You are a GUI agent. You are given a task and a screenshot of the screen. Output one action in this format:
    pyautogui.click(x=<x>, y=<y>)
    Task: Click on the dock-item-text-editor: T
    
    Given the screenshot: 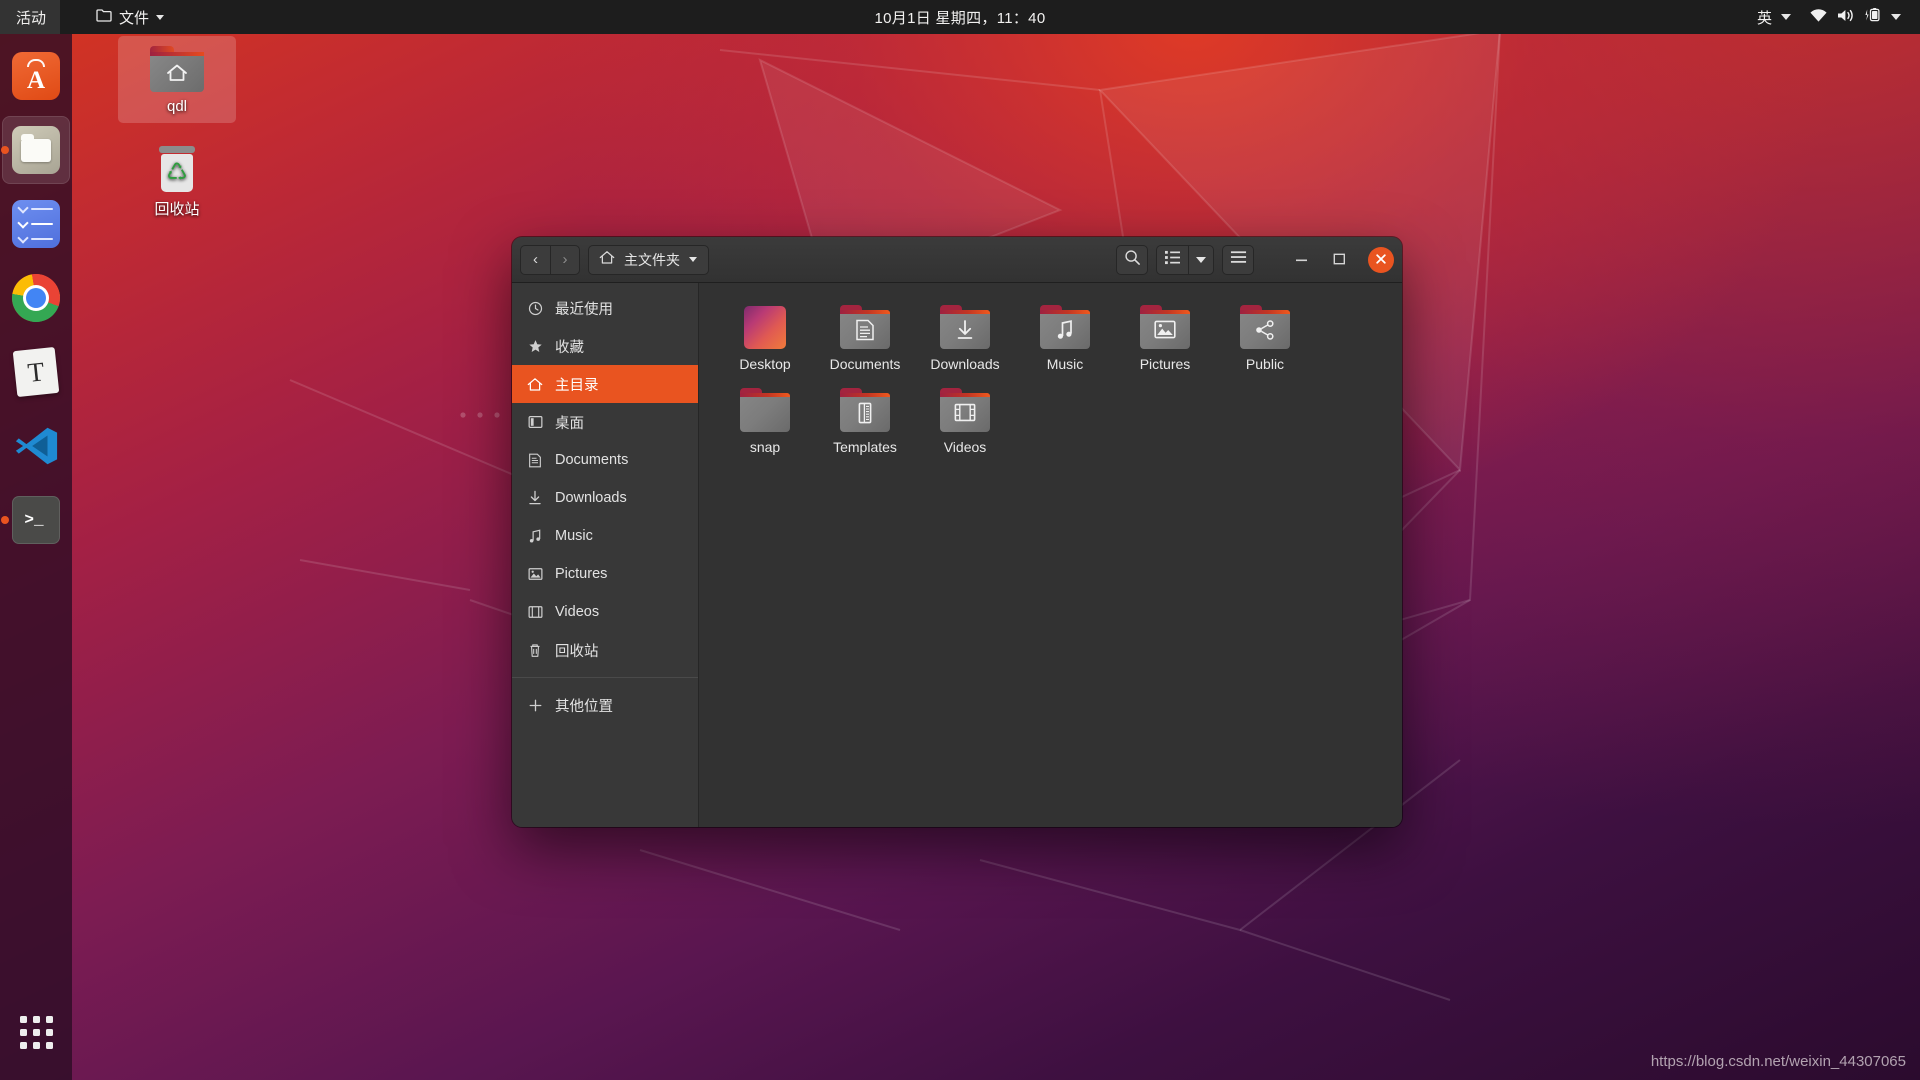 What is the action you would take?
    pyautogui.click(x=36, y=372)
    